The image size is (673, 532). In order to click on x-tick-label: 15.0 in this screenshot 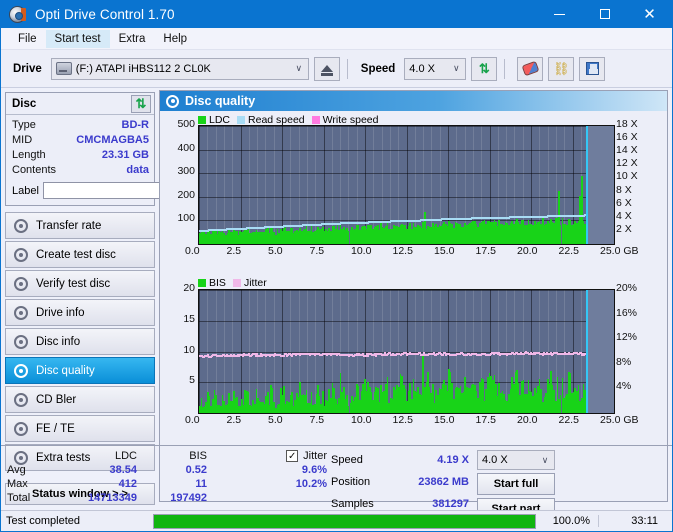, I will do `click(444, 420)`.